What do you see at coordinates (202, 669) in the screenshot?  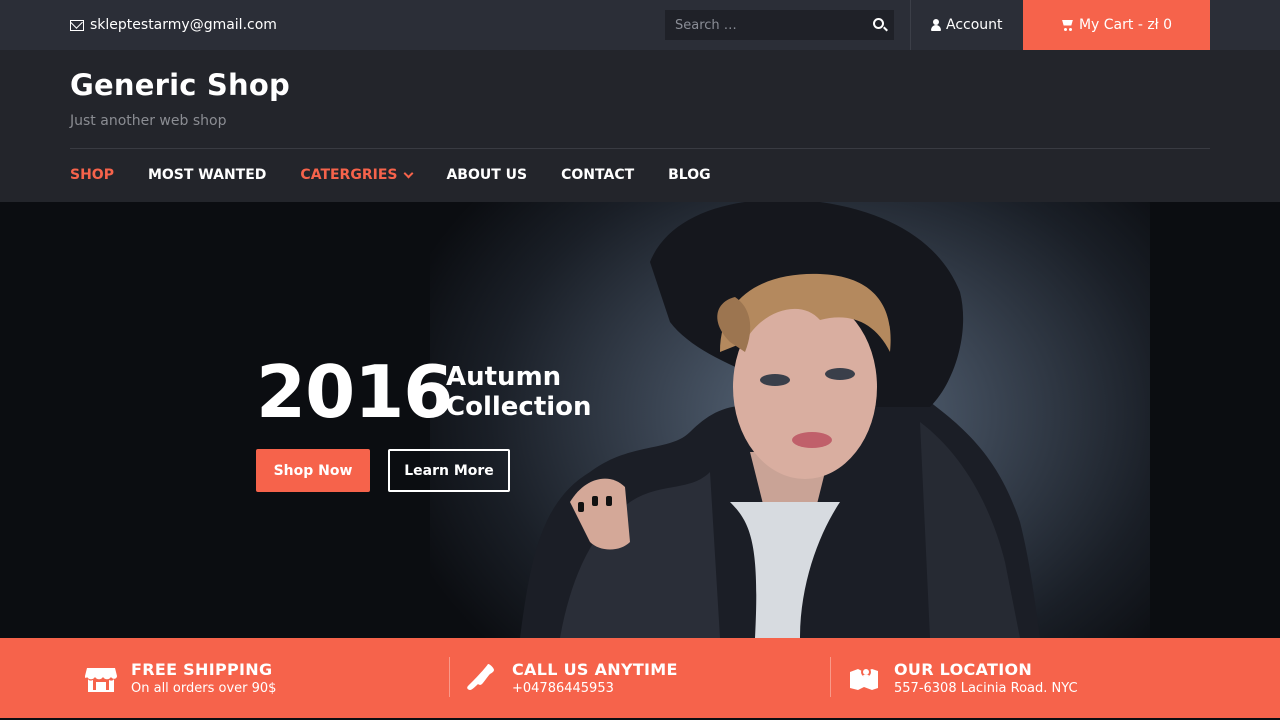 I see `feature-title: FREE SHIPPING` at bounding box center [202, 669].